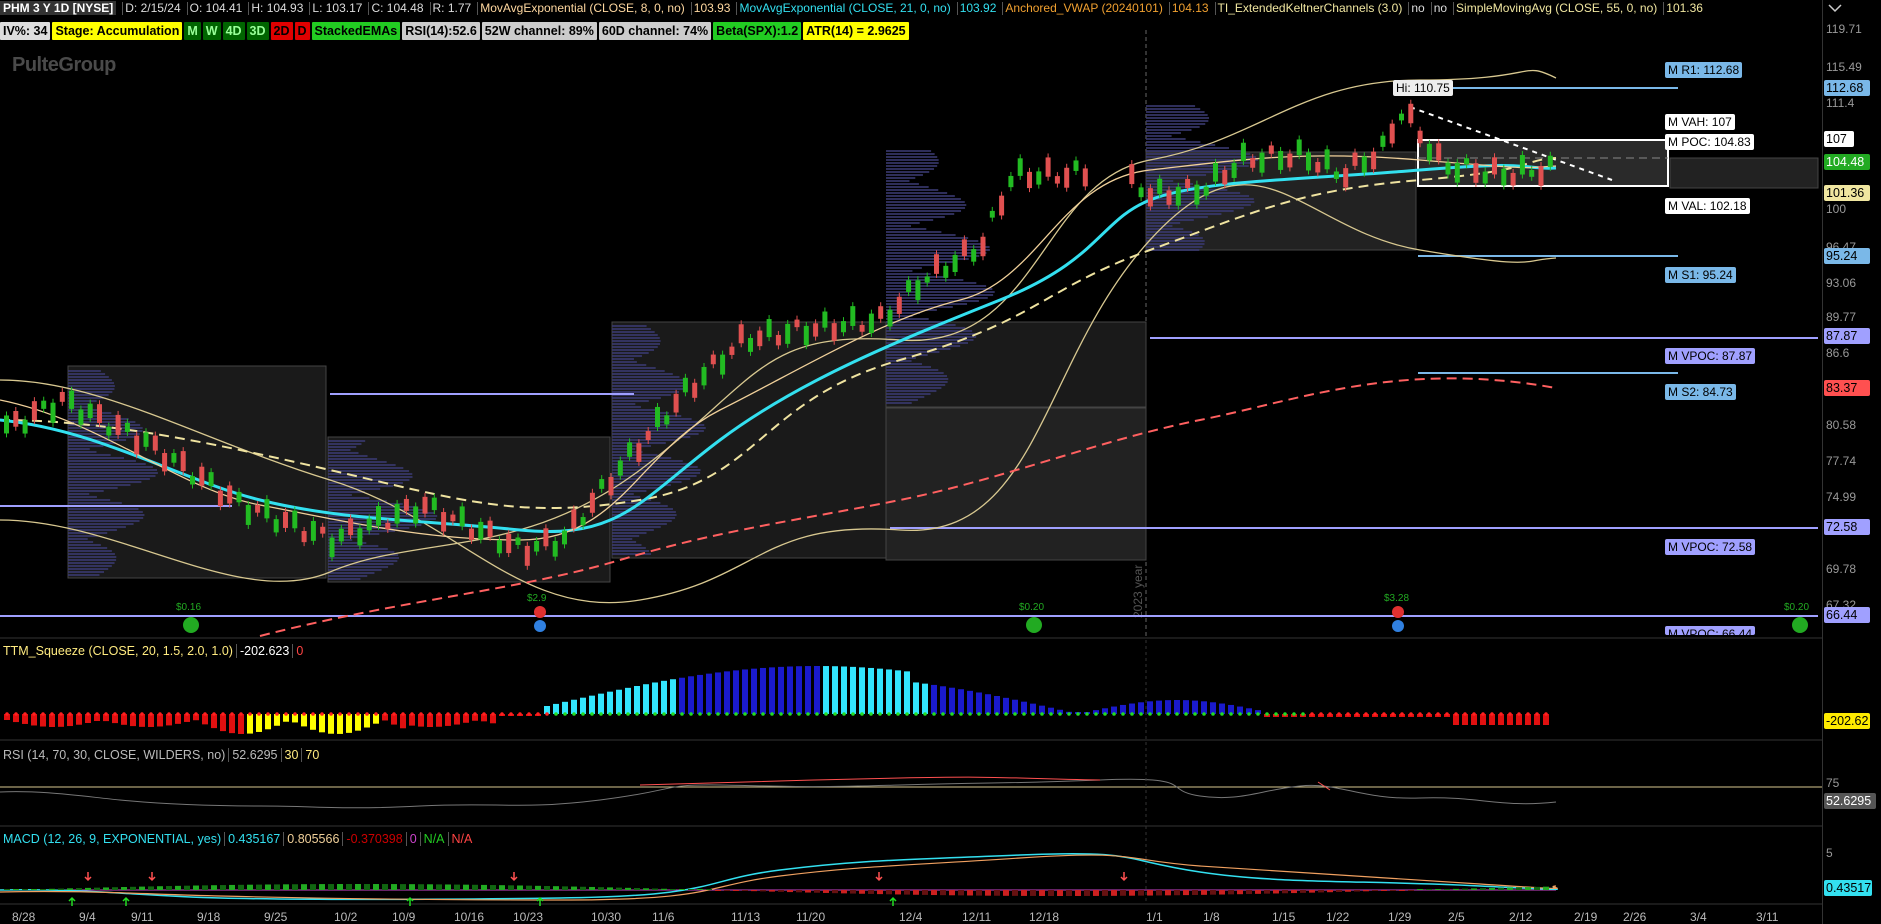 The image size is (1881, 924). I want to click on level-vpoc3-label: M VPOC: 66.44, so click(1710, 630).